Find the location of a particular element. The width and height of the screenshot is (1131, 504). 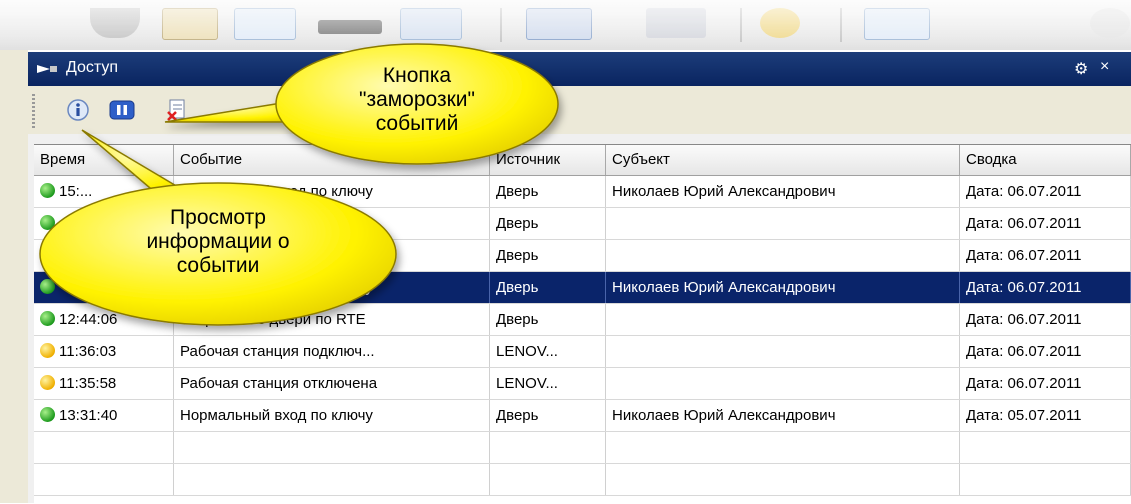

freeze-callout-text: Кнопка "заморозки" событий is located at coordinates (417, 100).